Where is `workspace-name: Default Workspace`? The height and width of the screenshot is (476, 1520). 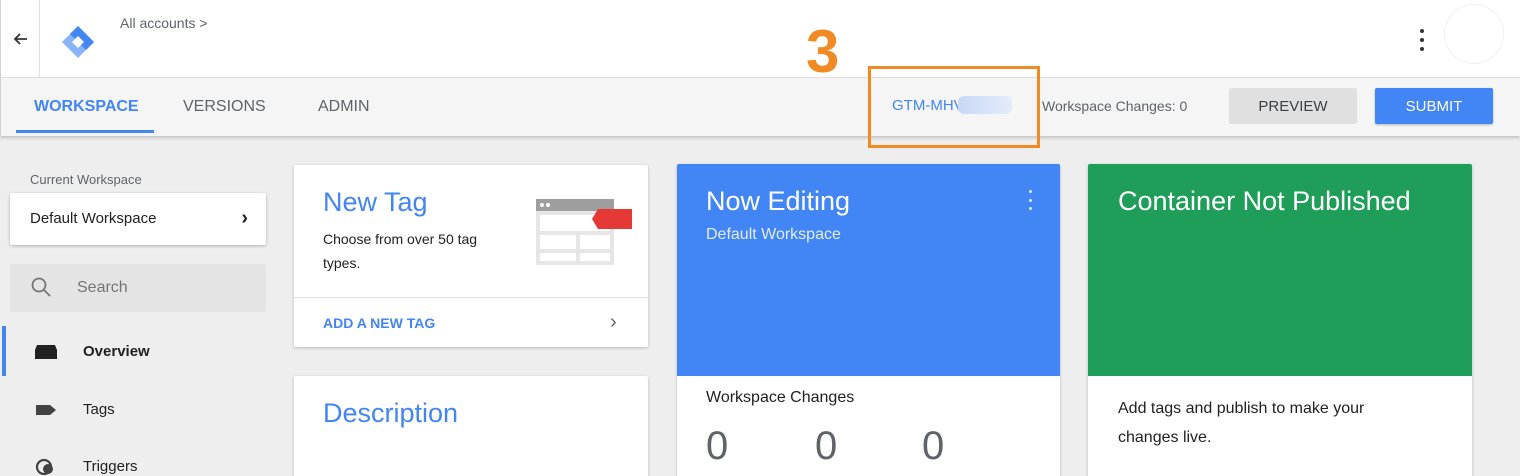 workspace-name: Default Workspace is located at coordinates (93, 218).